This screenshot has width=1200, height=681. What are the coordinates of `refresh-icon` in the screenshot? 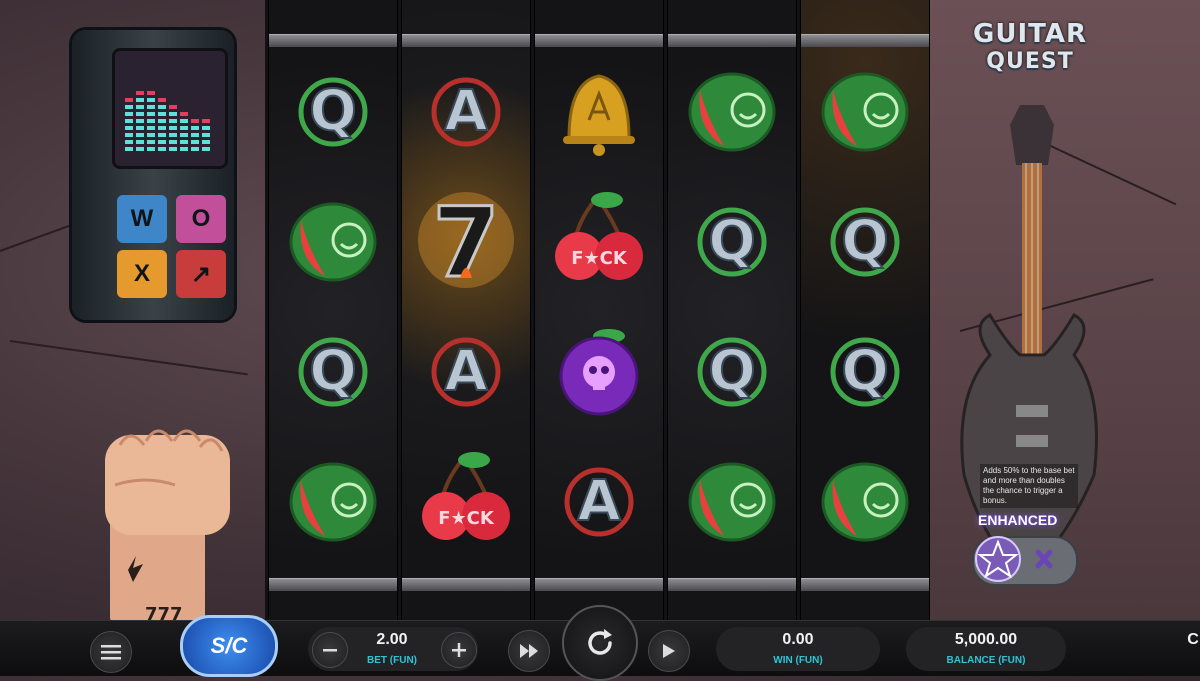 It's located at (600, 642).